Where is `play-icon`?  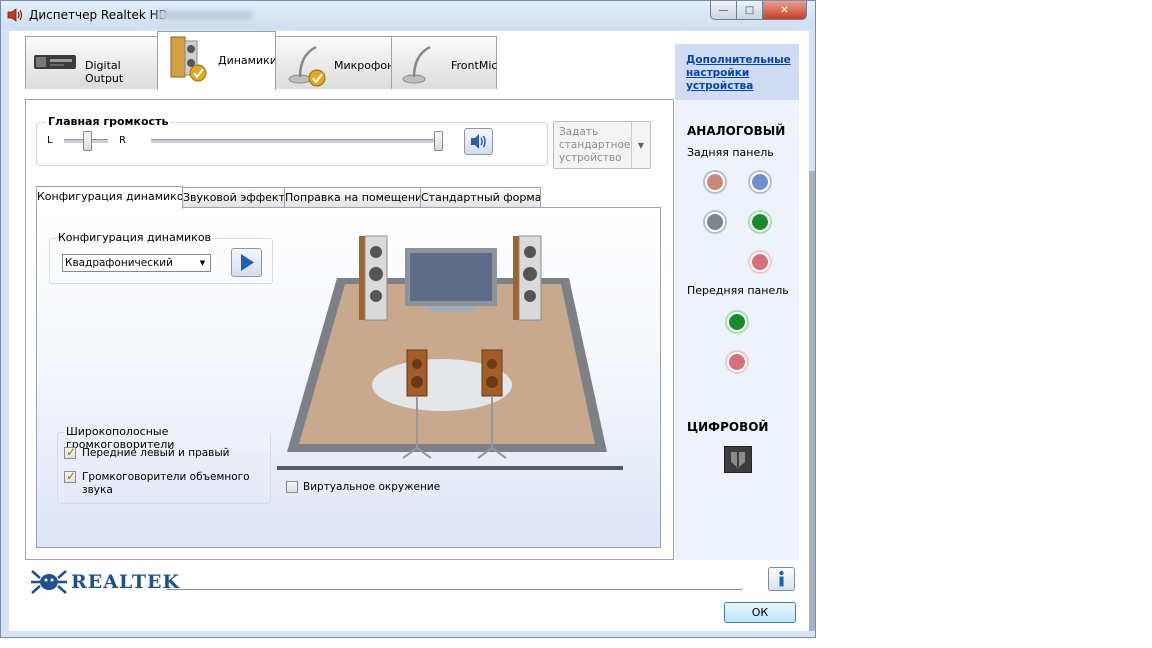
play-icon is located at coordinates (247, 262).